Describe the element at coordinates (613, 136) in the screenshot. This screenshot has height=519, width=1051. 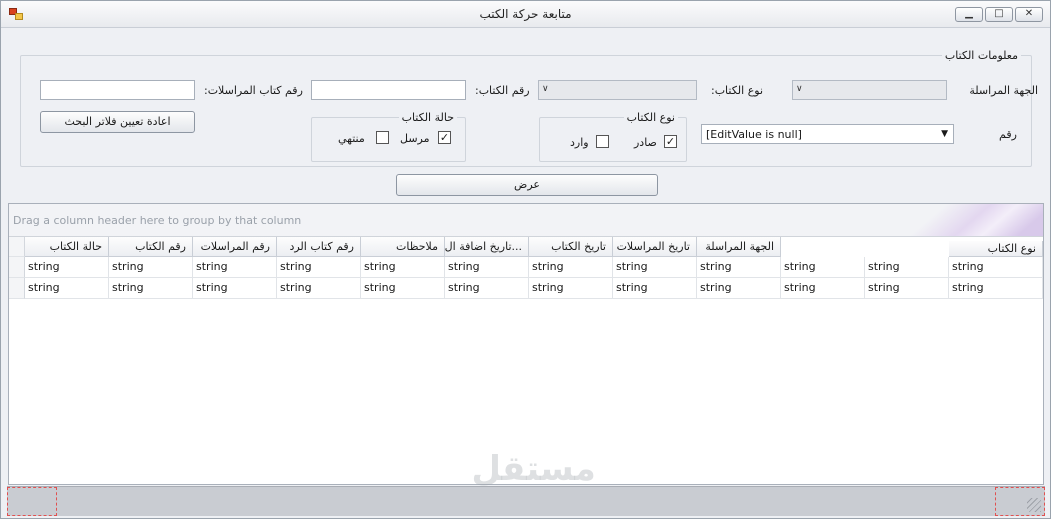
I see `book-kind-group: نوع الكتاب ✓ صادر وارد` at that location.